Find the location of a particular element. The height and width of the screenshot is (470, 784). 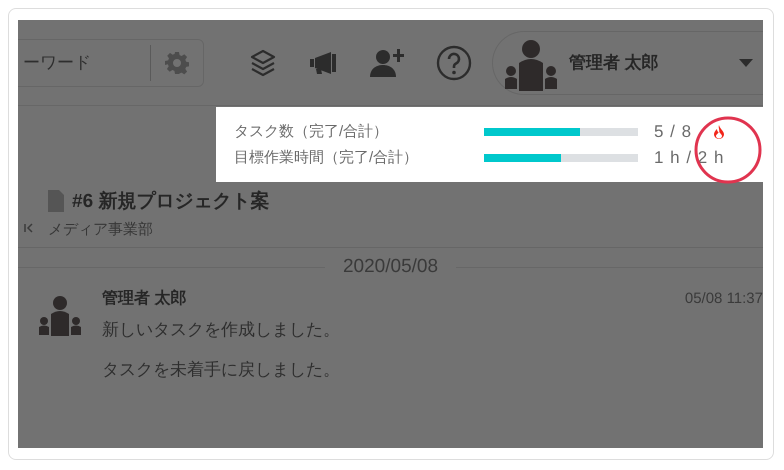

activity-message: タスクを未着手に戻しました。 is located at coordinates (221, 370).